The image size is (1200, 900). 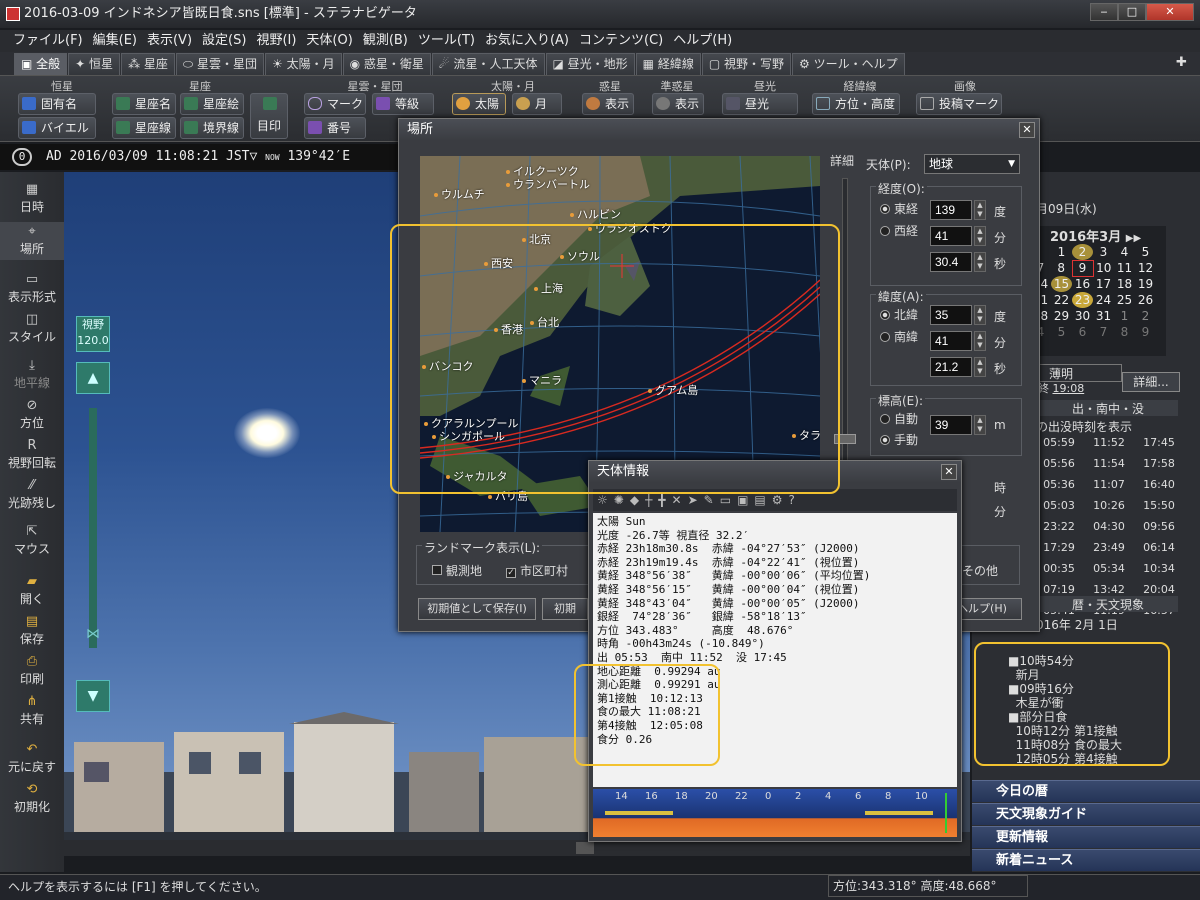 I want to click on calendar-day: 7, so click(x=1103, y=332).